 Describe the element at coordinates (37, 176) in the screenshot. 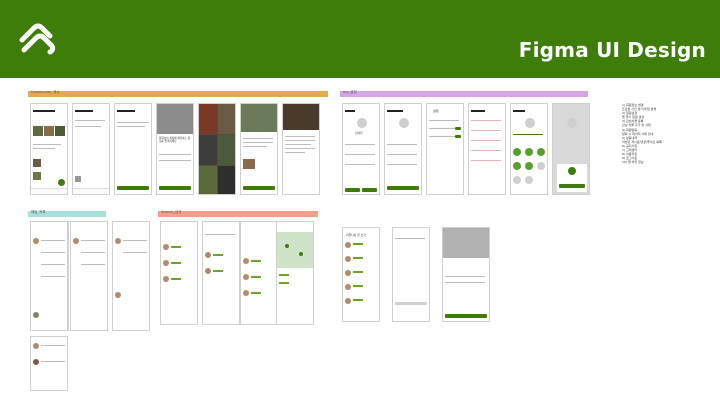

I see `feed-image` at that location.